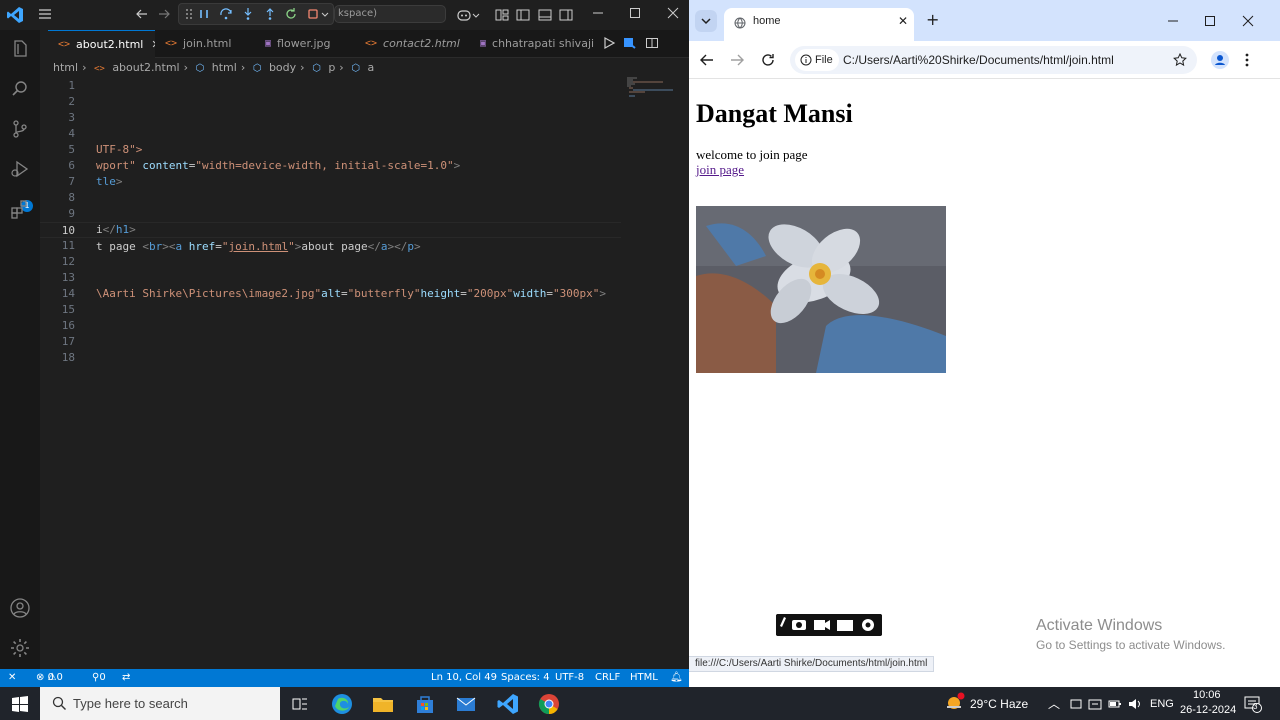 The height and width of the screenshot is (720, 1280). What do you see at coordinates (607, 678) in the screenshot?
I see `eol-setting: CRLF` at bounding box center [607, 678].